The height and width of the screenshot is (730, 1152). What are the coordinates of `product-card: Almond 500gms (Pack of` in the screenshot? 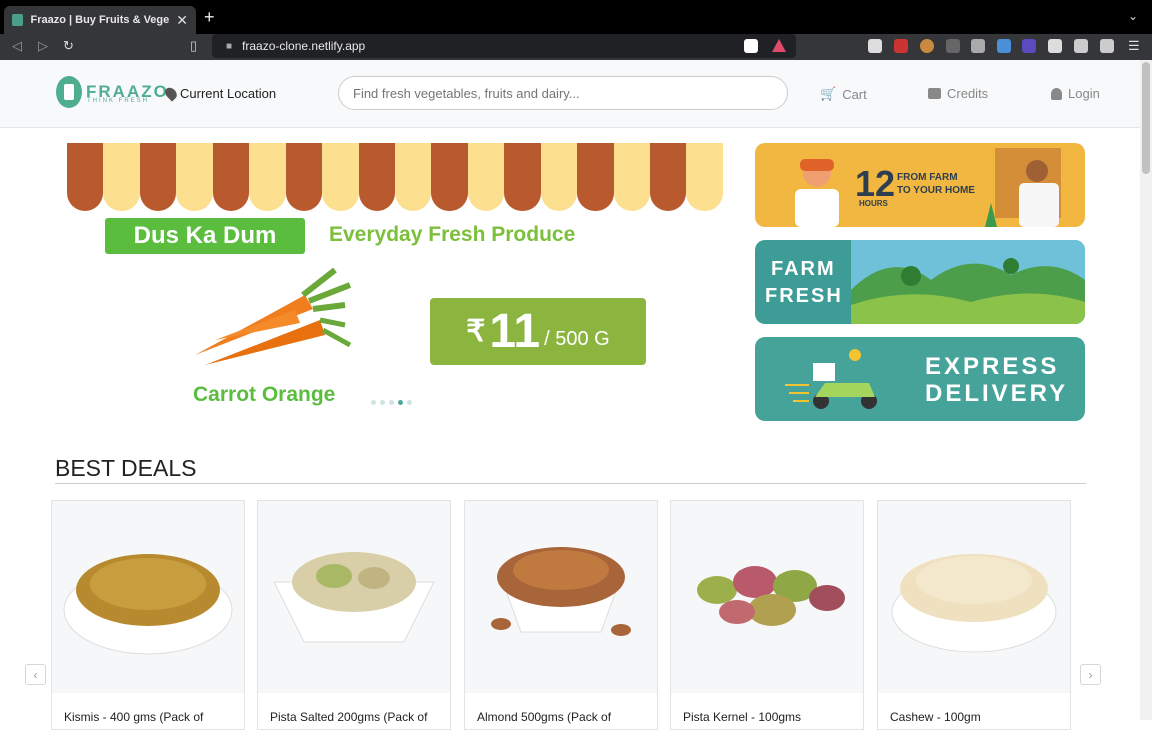 It's located at (561, 615).